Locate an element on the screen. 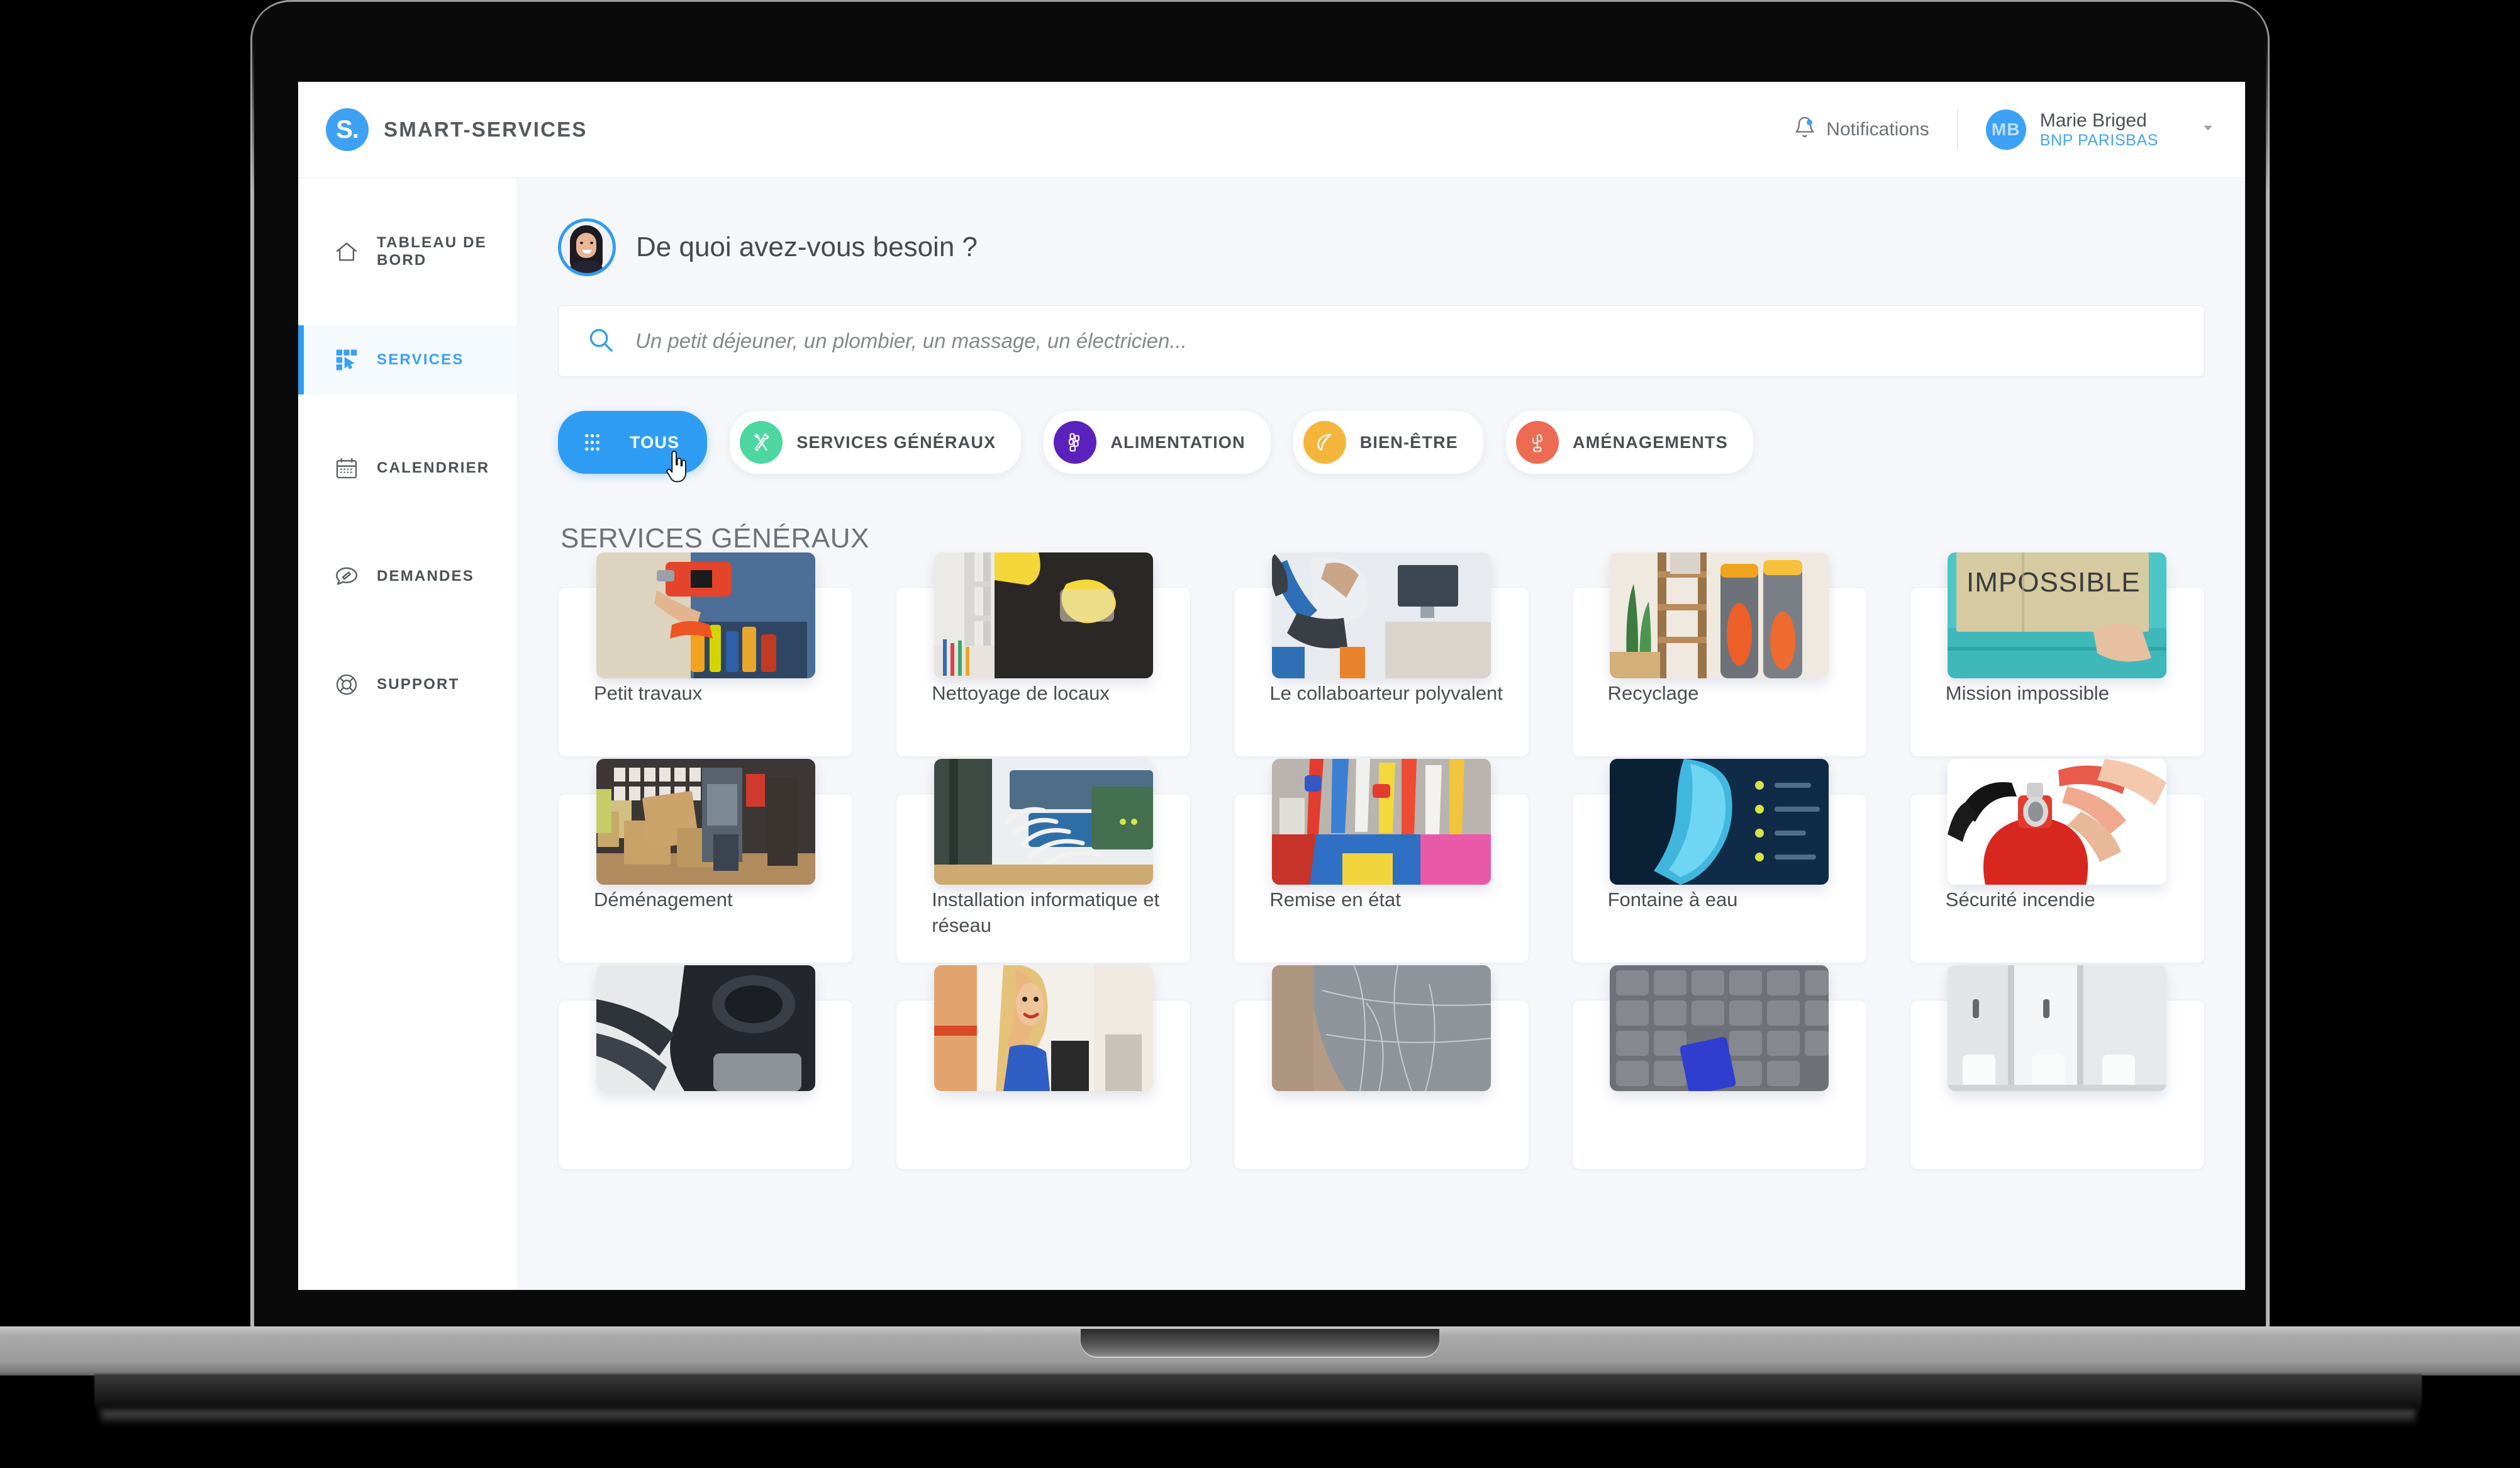  sidebar-item-tableau-de-bord: TABLEAU DE BORD is located at coordinates (407, 251).